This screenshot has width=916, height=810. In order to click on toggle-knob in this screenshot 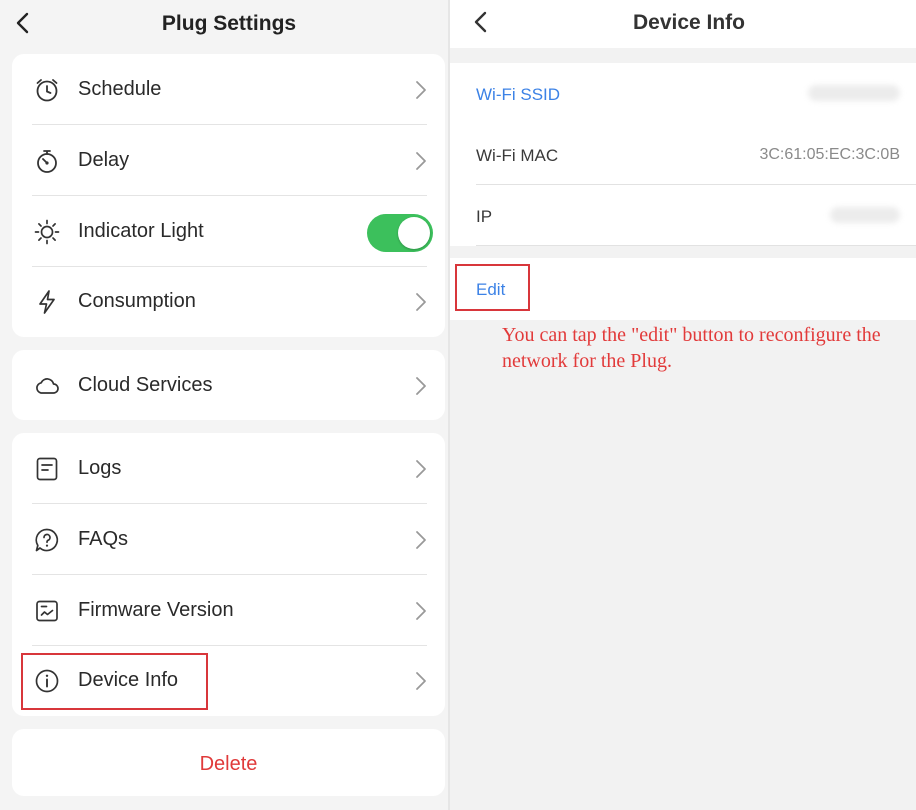, I will do `click(414, 233)`.